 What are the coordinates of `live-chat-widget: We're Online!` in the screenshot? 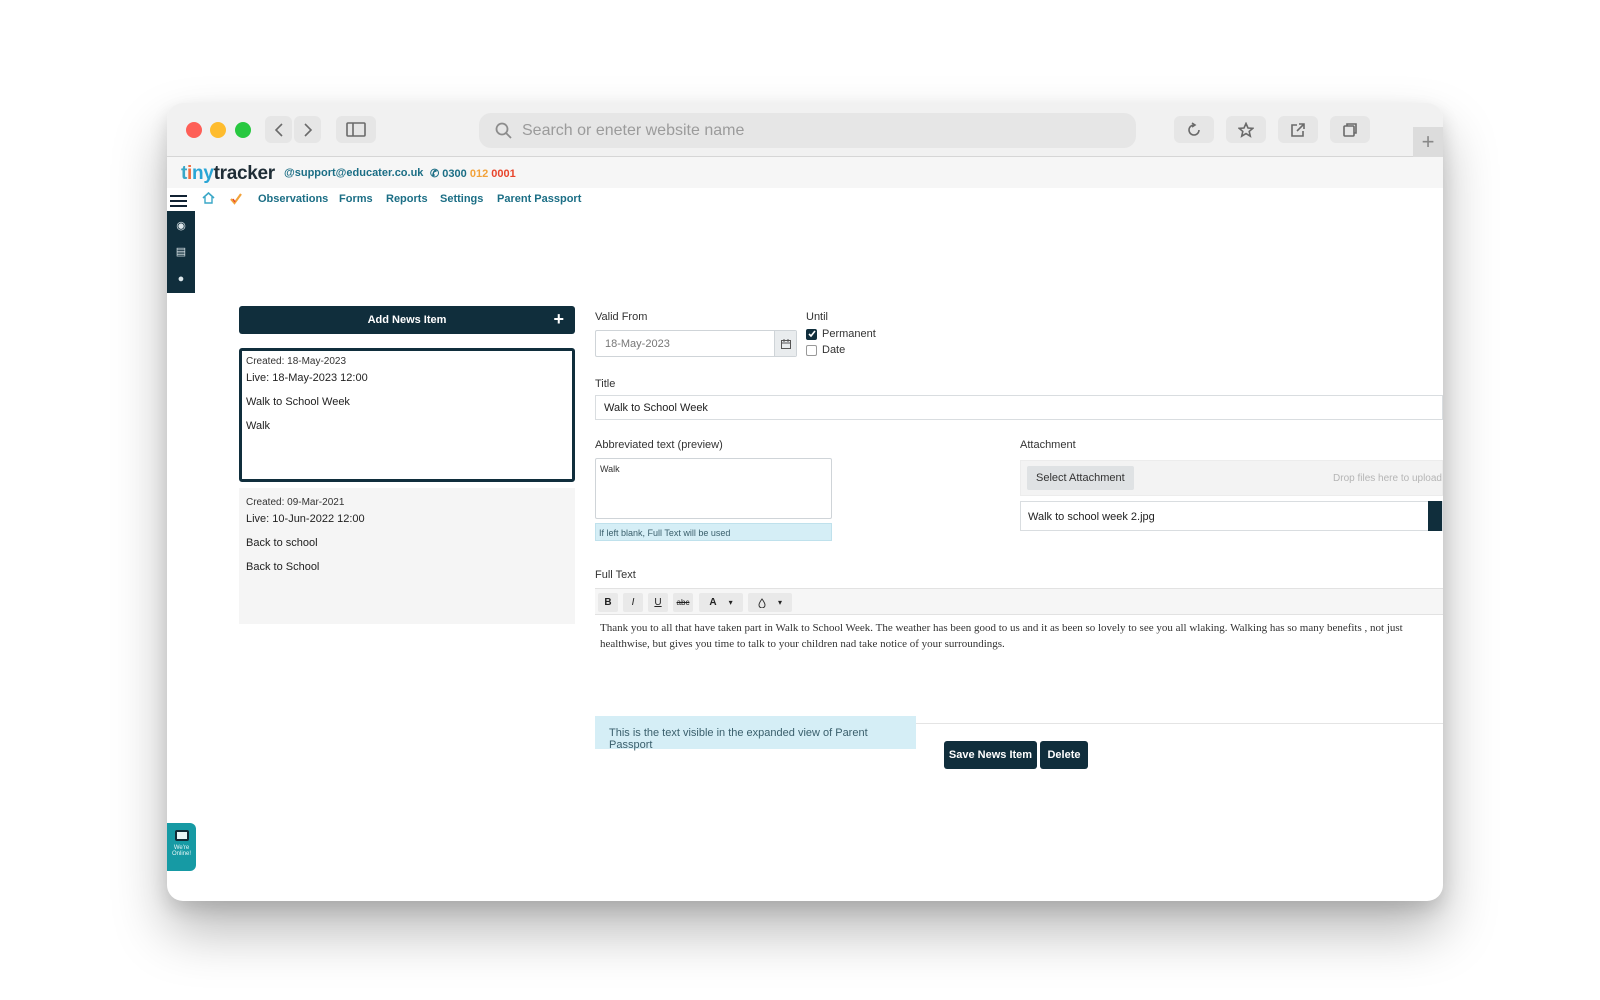 It's located at (181, 847).